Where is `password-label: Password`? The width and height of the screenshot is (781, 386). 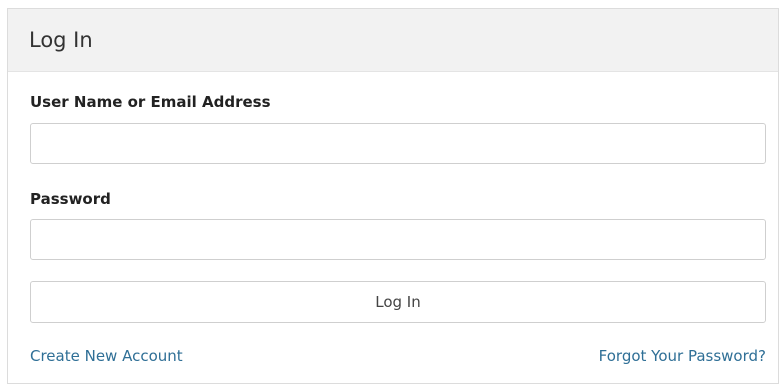 password-label: Password is located at coordinates (70, 199).